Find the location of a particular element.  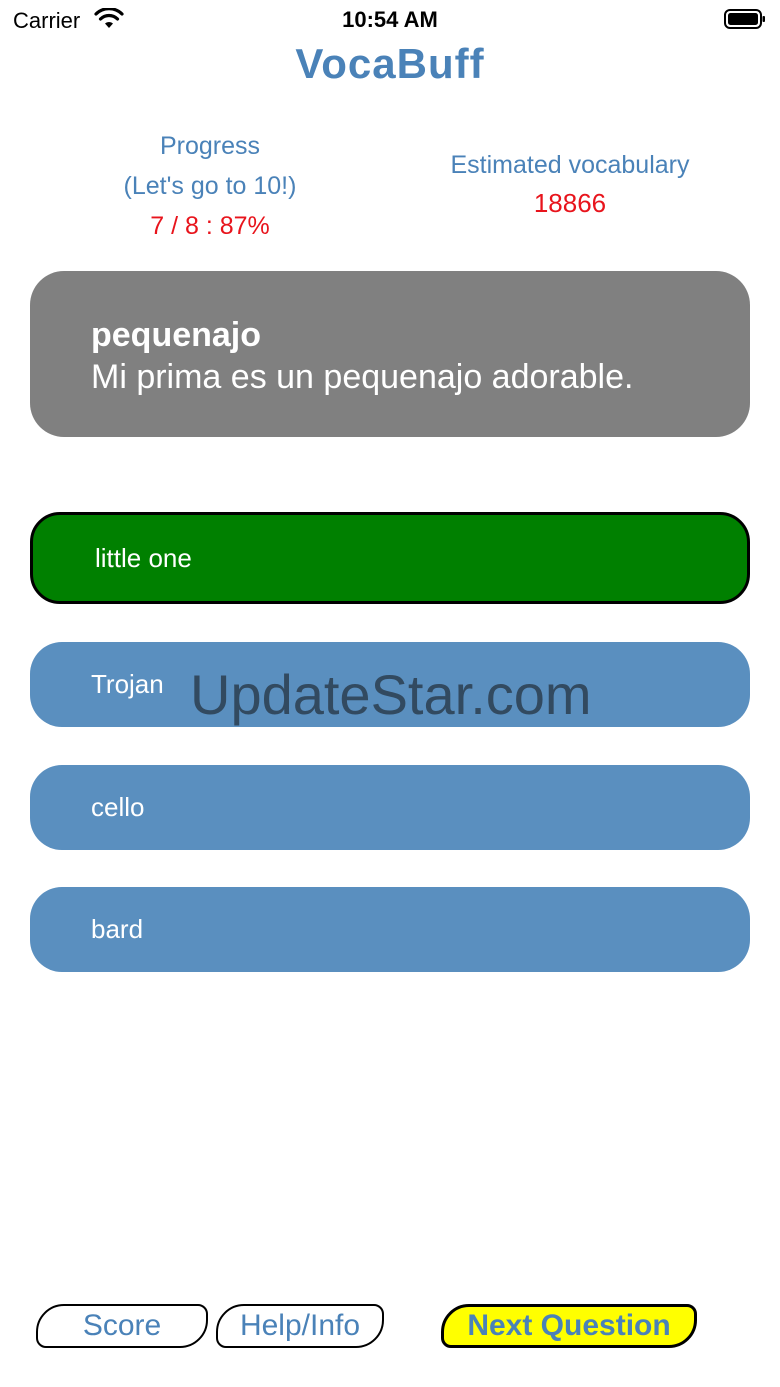

next-question-button: Next Question is located at coordinates (569, 1326).